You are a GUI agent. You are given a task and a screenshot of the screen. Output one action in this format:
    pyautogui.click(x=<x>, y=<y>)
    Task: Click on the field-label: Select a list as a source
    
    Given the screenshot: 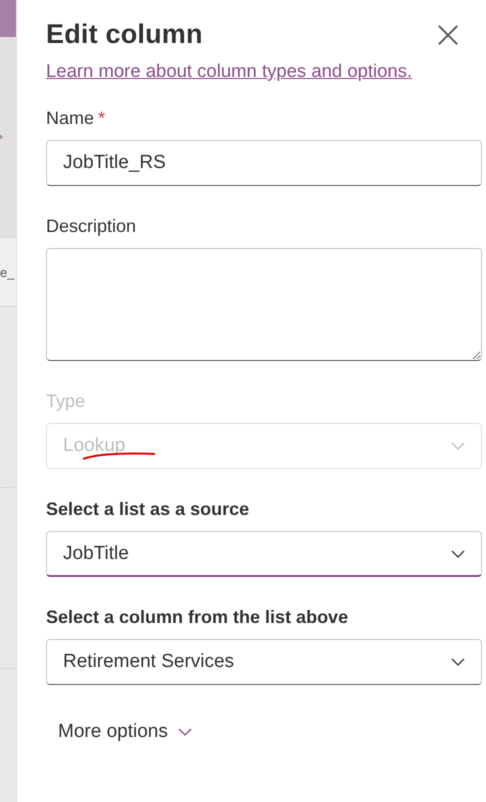 What is the action you would take?
    pyautogui.click(x=148, y=509)
    